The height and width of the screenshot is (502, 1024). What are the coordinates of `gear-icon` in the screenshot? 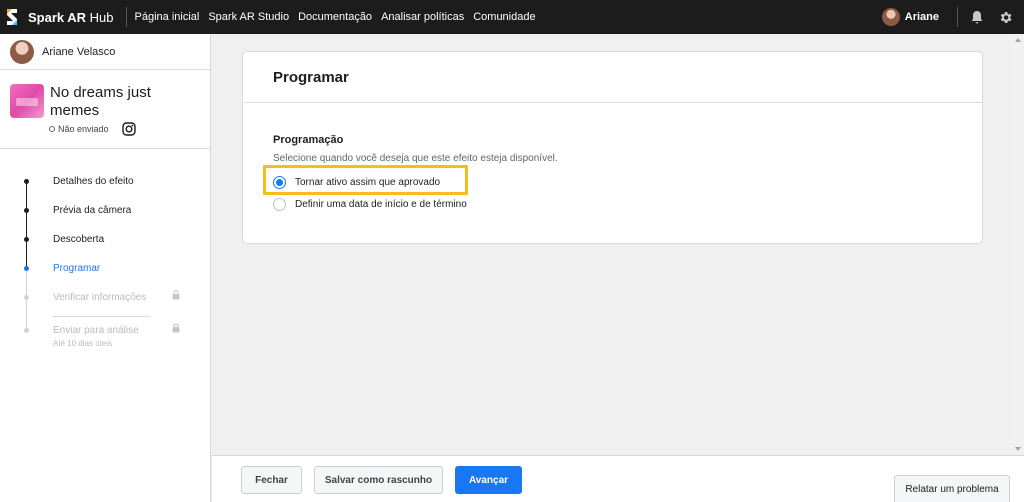 It's located at (1005, 17).